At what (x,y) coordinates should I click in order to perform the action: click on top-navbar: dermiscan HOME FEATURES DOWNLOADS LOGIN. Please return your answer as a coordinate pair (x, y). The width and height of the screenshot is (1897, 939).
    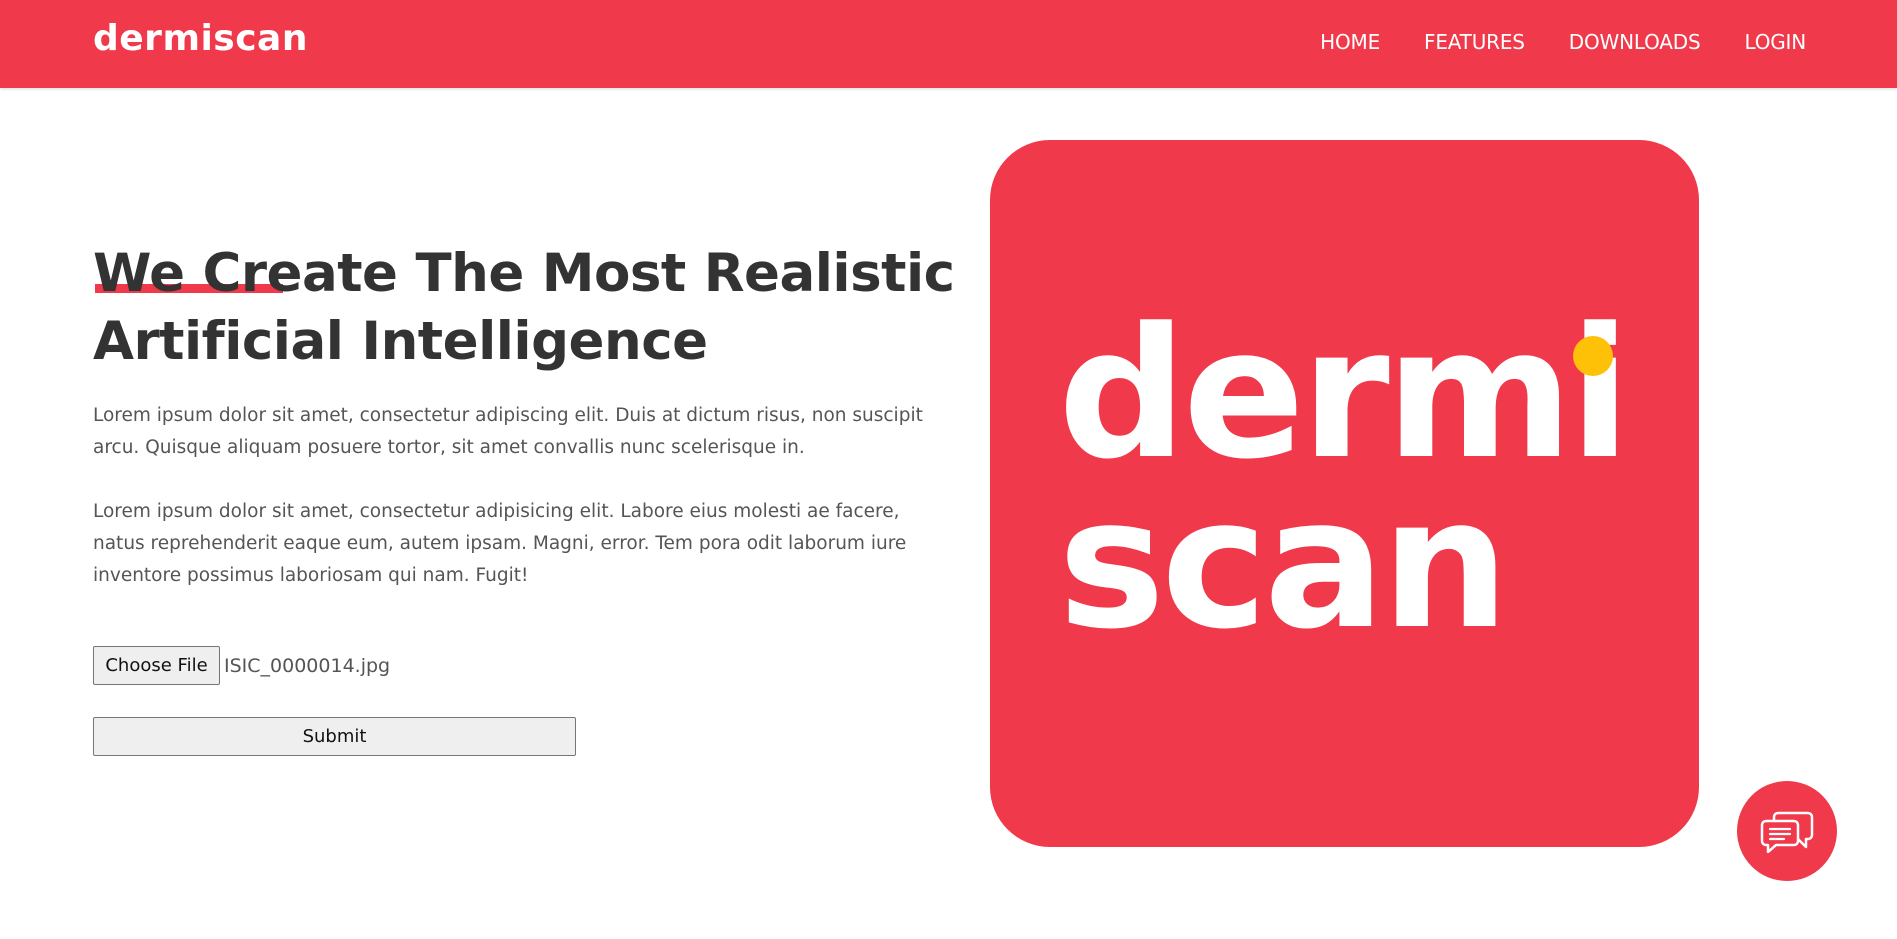
    Looking at the image, I should click on (948, 44).